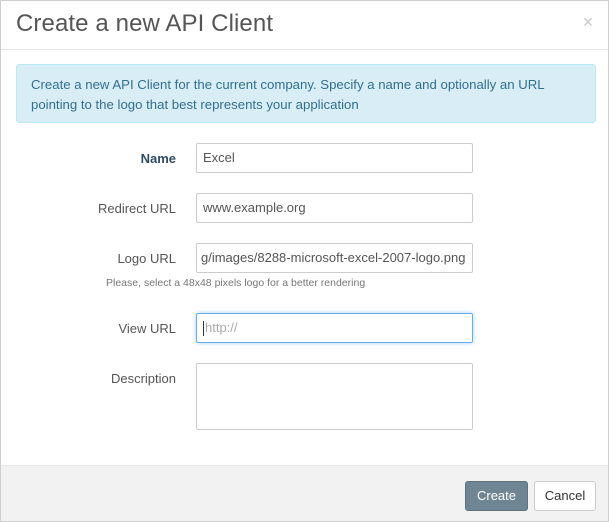  Describe the element at coordinates (158, 158) in the screenshot. I see `name-label: Name` at that location.